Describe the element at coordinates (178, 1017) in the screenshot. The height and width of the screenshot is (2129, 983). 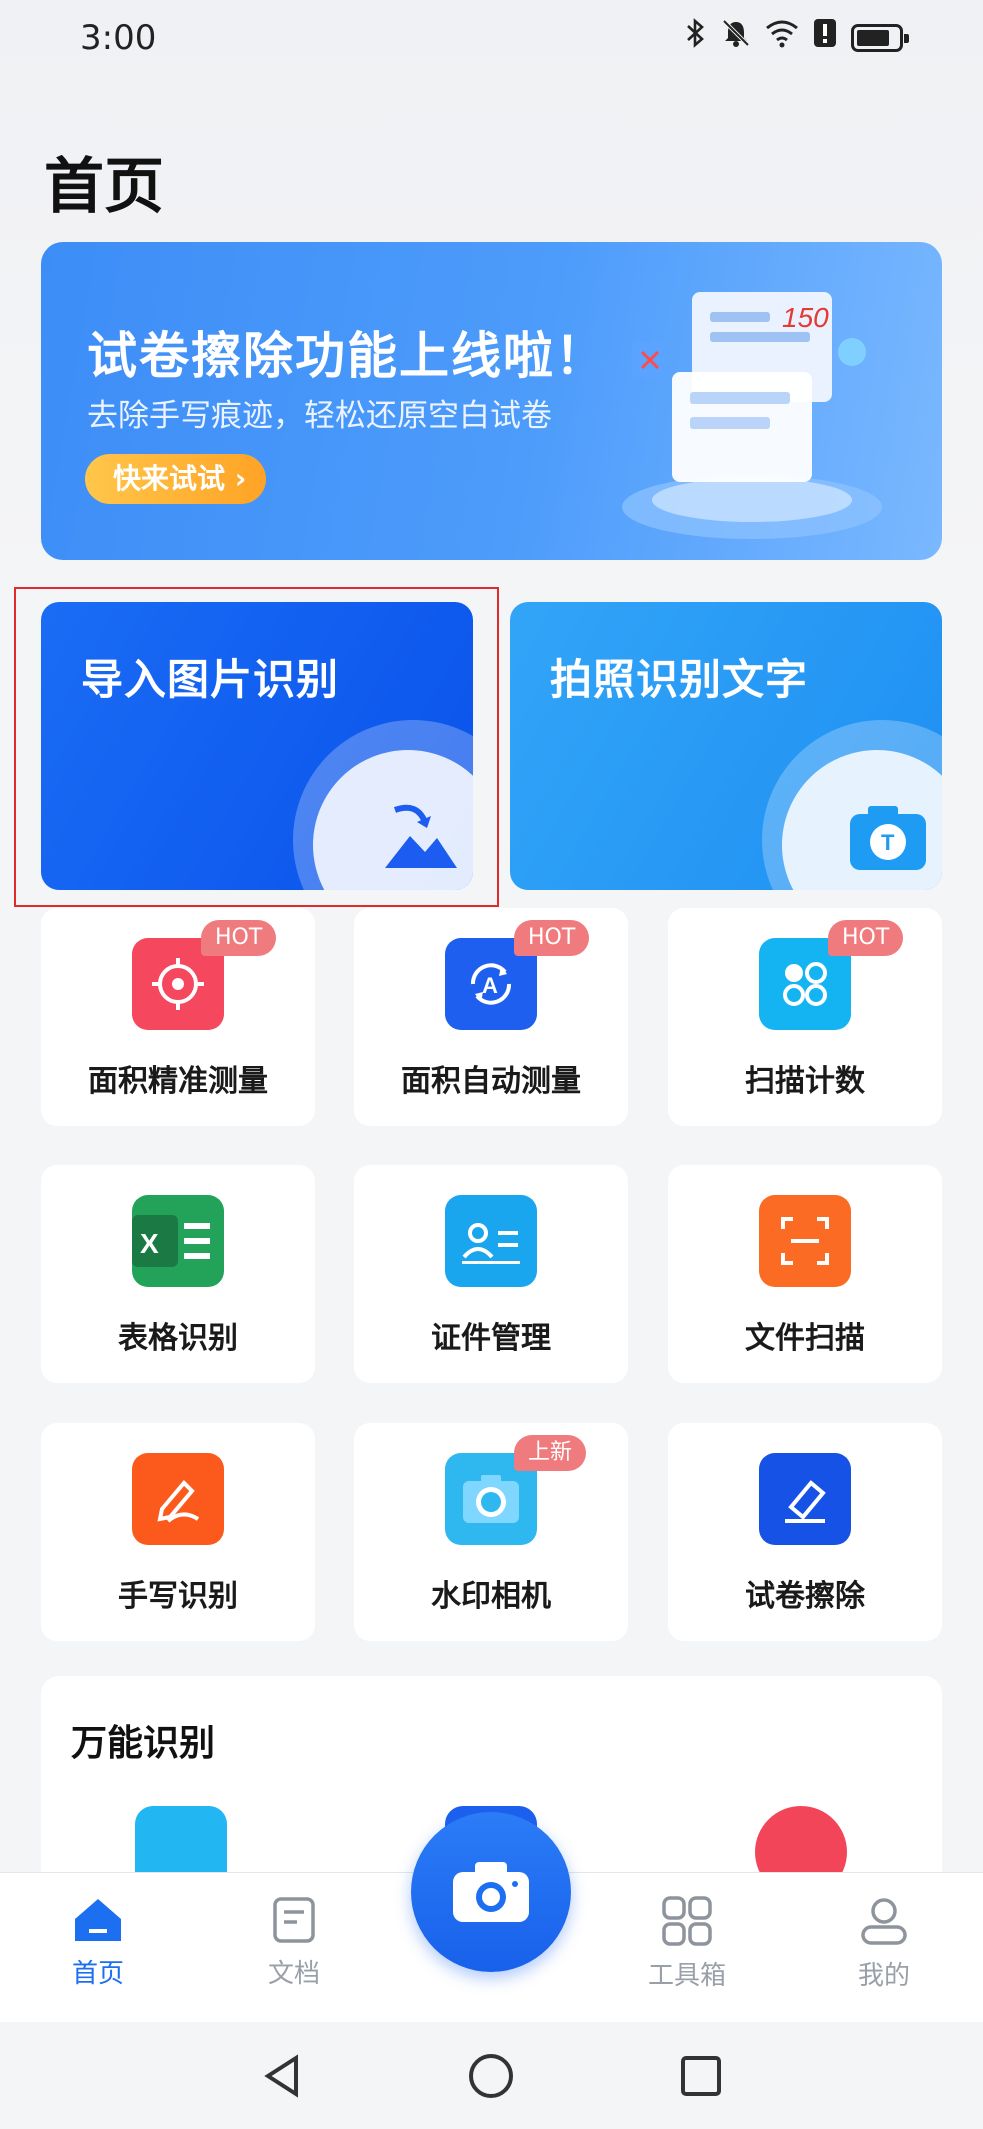
I see `tool-area-precise-measure: HOT 面积精准测量` at that location.